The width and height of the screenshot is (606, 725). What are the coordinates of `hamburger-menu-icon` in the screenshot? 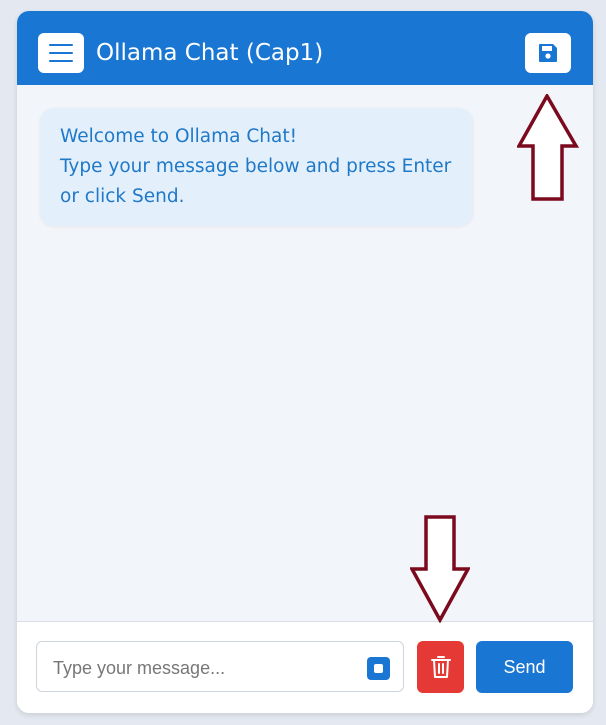 It's located at (61, 45).